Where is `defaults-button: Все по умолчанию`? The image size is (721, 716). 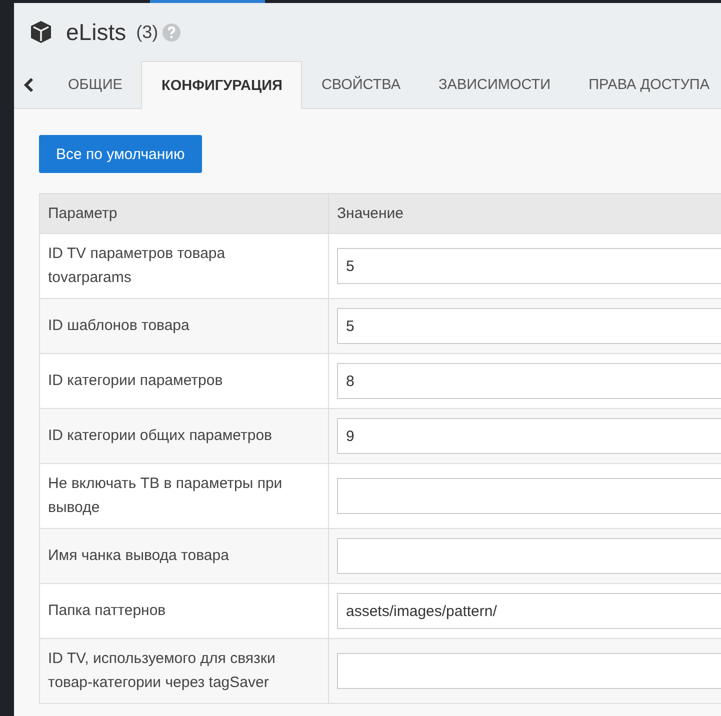
defaults-button: Все по умолчанию is located at coordinates (120, 154).